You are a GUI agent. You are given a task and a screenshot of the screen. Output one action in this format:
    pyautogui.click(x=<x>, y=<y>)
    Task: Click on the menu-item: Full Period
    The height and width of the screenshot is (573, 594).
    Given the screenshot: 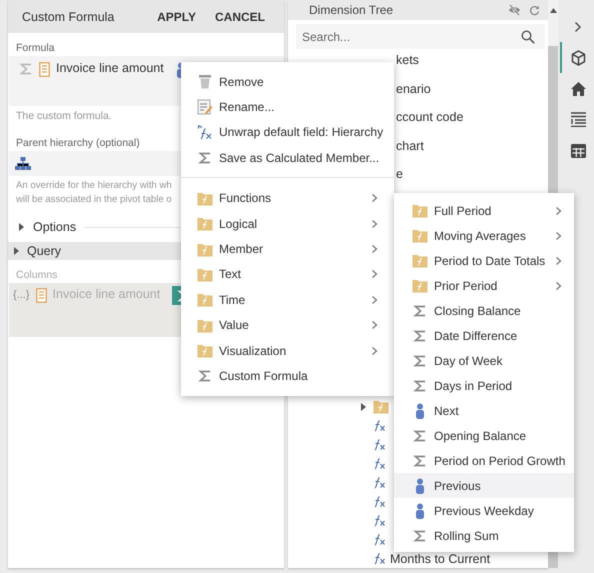 What is the action you would take?
    pyautogui.click(x=484, y=210)
    